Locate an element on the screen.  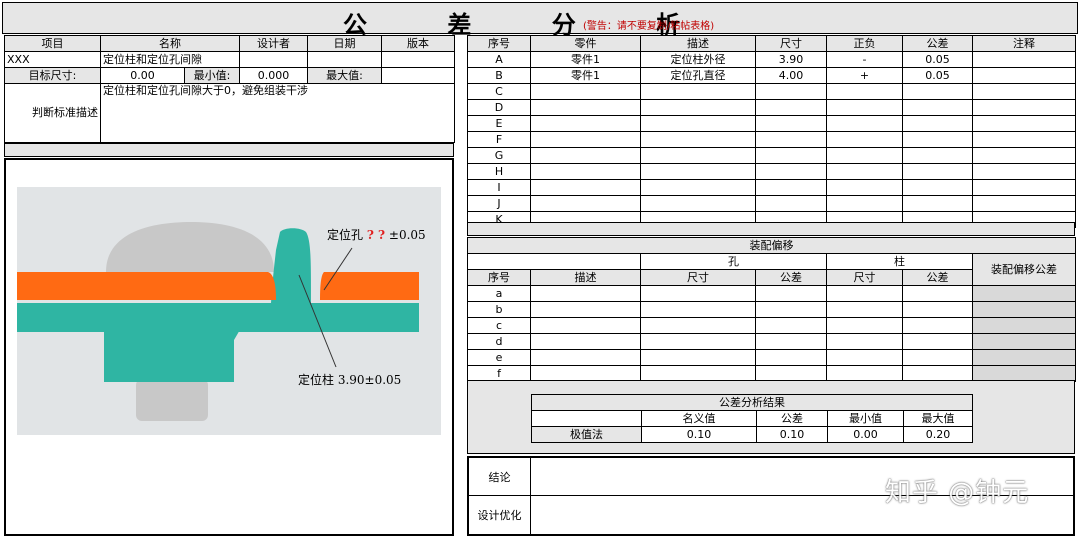
dims-cell-size: 3.90 is located at coordinates (791, 59).